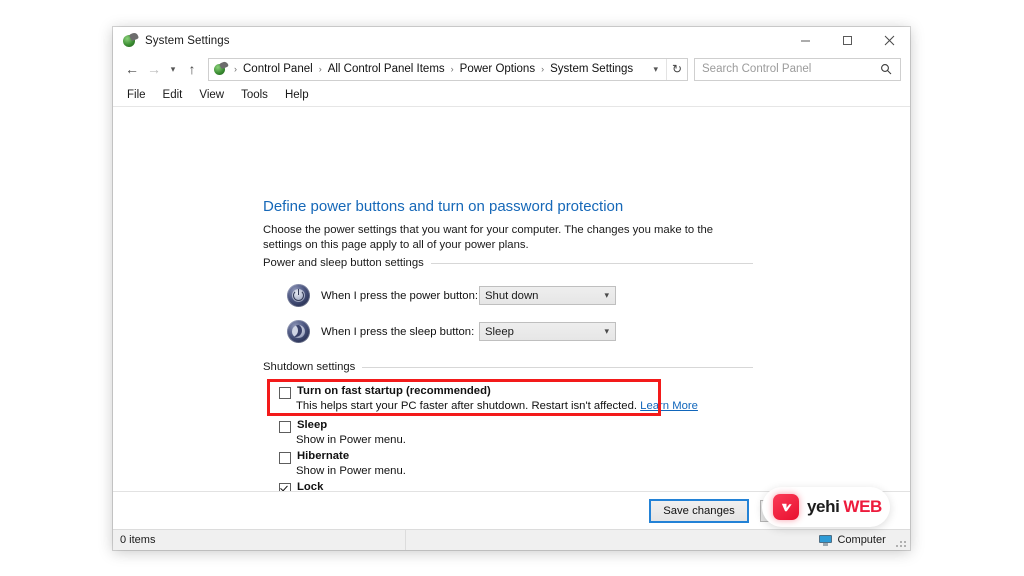 This screenshot has height=576, width=1024. I want to click on fast-startup-checkbox, so click(285, 393).